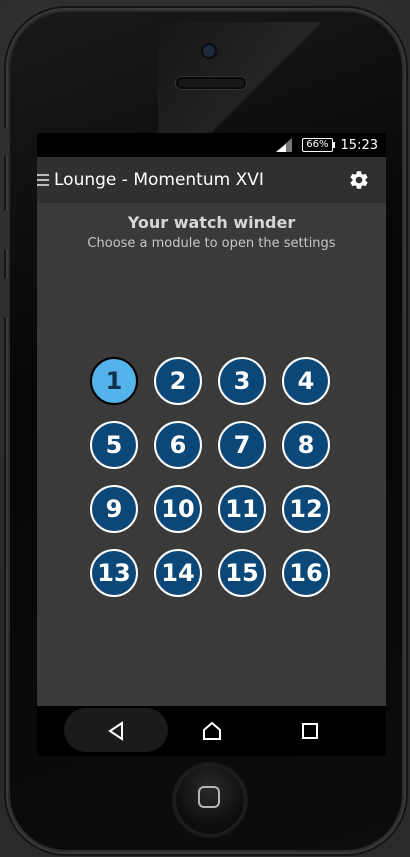 The width and height of the screenshot is (410, 857). I want to click on status-bar: 66% 15:23, so click(211, 145).